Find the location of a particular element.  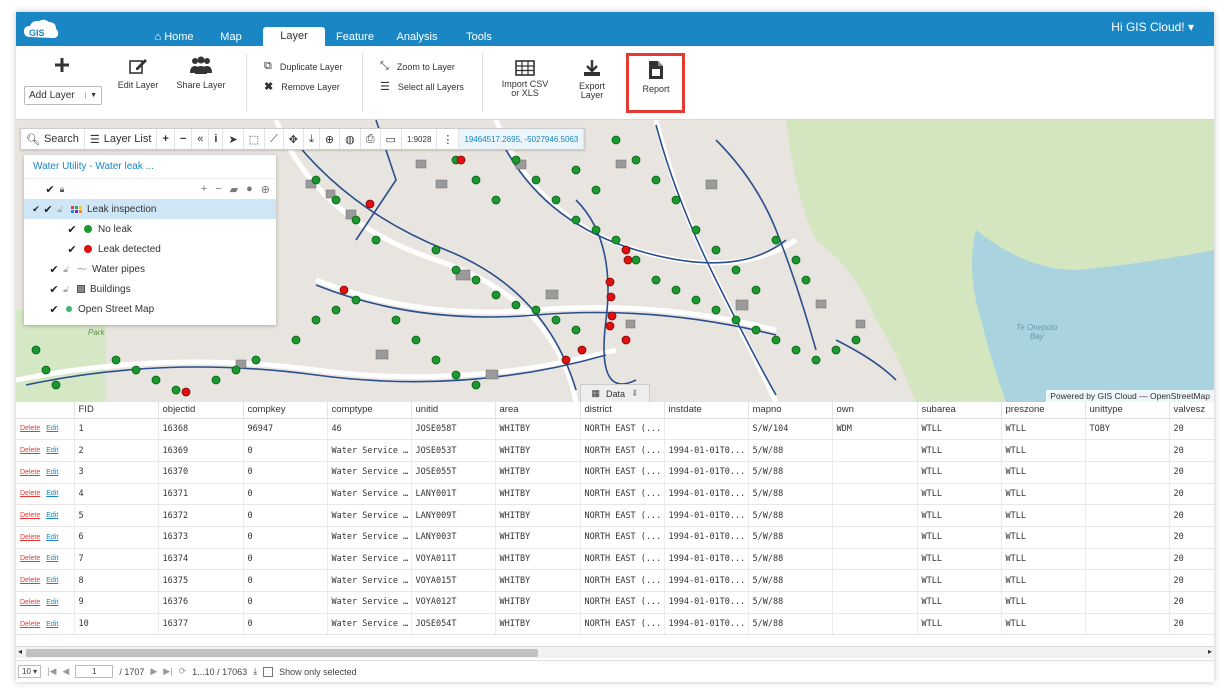

export-layer-button: Export Layer is located at coordinates (592, 79).